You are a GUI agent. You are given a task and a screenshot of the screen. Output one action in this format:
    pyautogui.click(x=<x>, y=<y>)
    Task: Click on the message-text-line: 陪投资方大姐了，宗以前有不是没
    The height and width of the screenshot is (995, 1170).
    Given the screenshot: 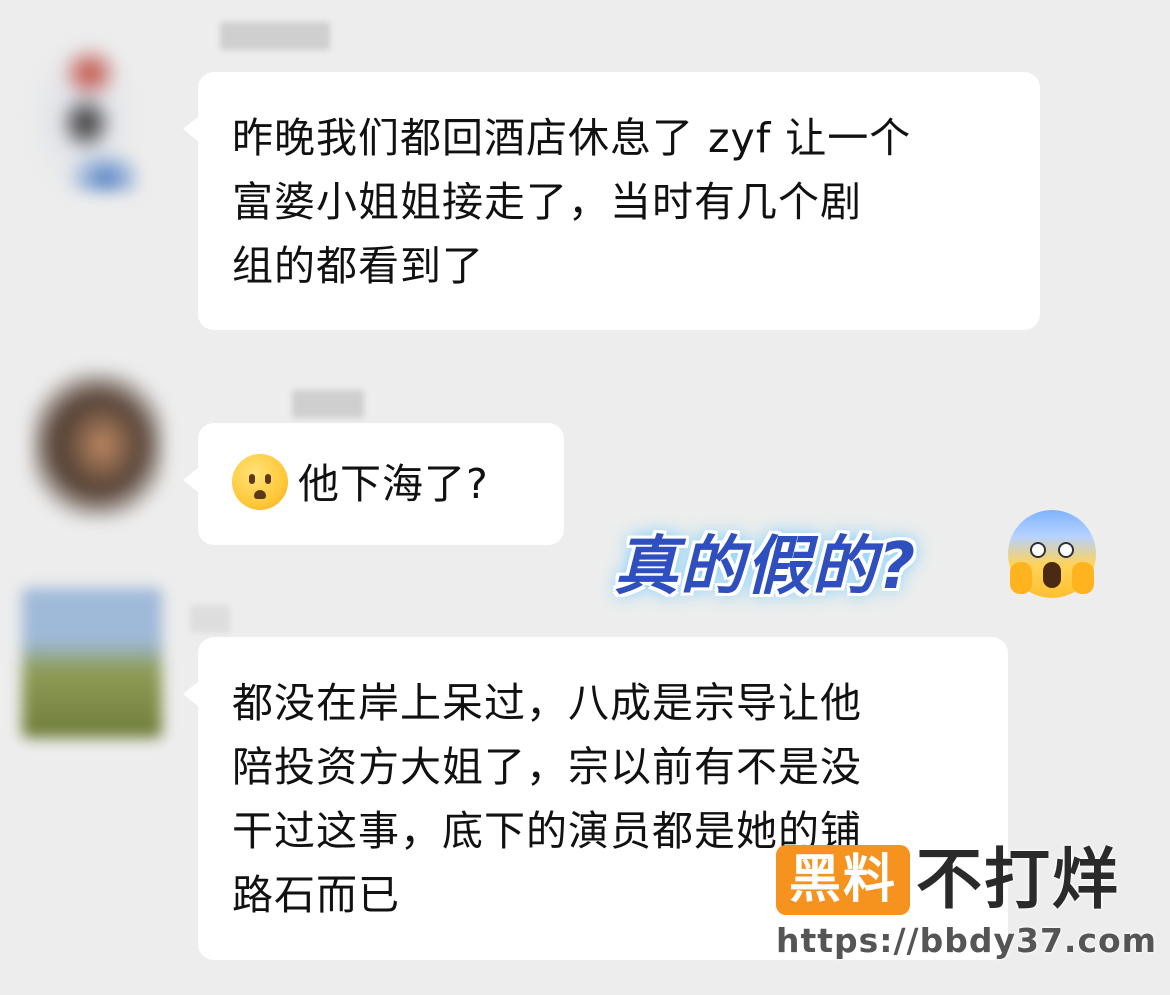 What is the action you would take?
    pyautogui.click(x=547, y=767)
    